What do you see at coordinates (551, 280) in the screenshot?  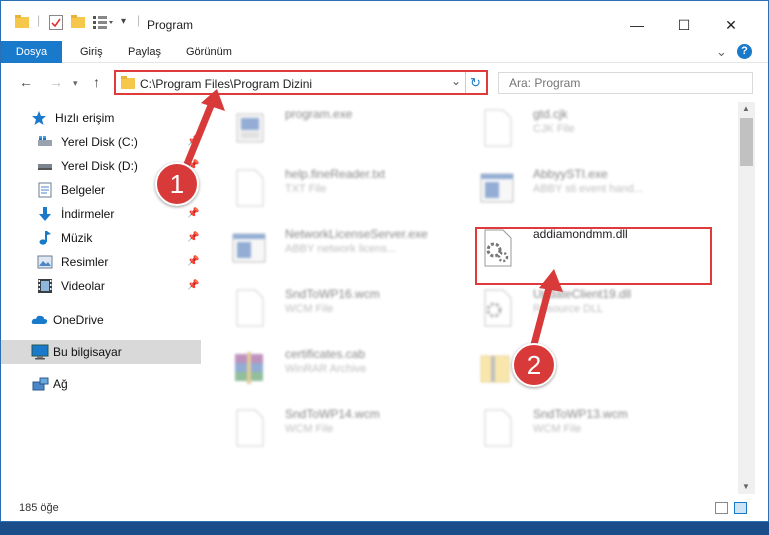 I see `arrow-2-head` at bounding box center [551, 280].